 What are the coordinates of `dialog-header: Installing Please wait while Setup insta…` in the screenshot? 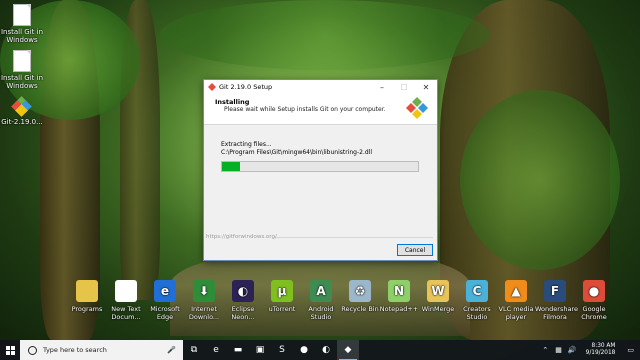 It's located at (320, 109).